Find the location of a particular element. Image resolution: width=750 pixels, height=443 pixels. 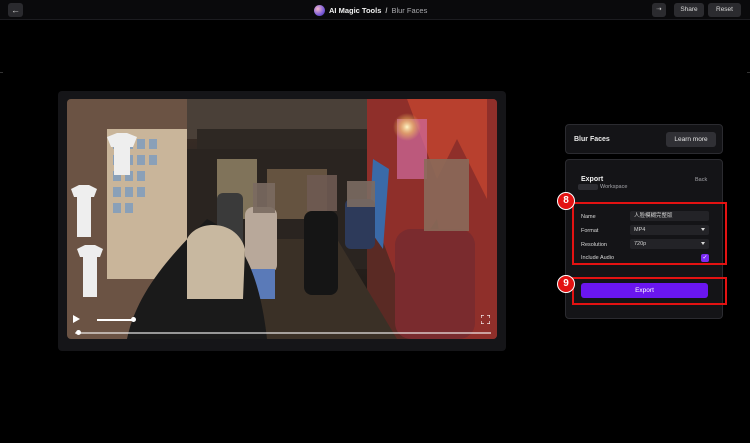

volume-slider is located at coordinates (115, 320).